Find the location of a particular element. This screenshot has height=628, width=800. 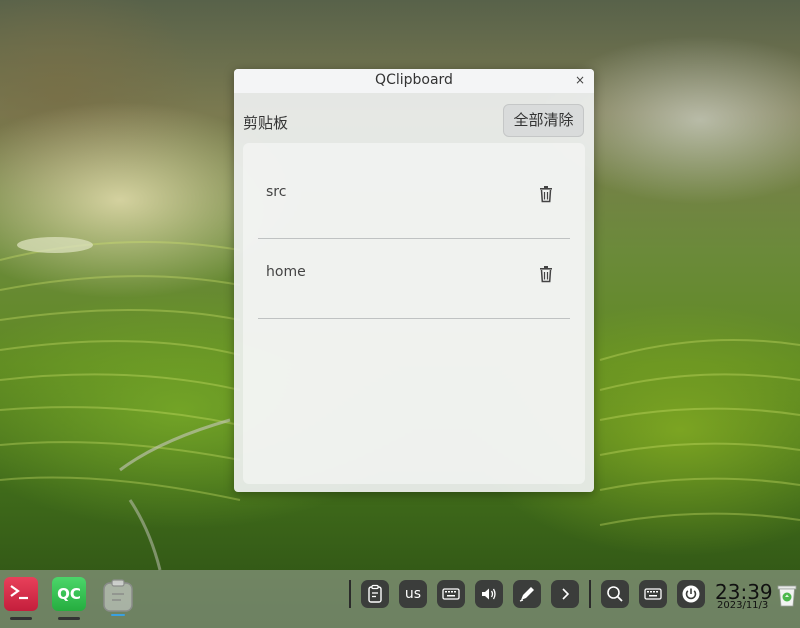

search-icon is located at coordinates (615, 594).